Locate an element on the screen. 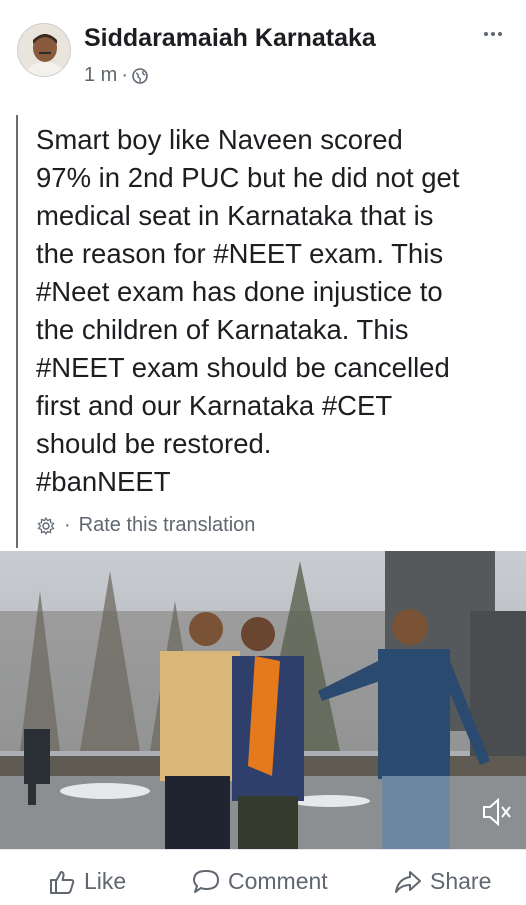 Image resolution: width=526 pixels, height=905 pixels. post-actions-bar: Like Comment Share is located at coordinates (263, 877).